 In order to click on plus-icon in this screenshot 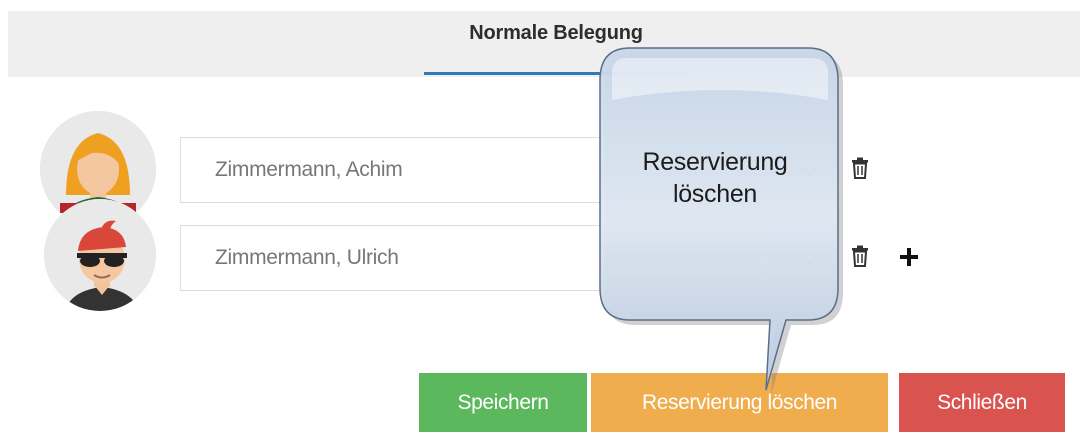, I will do `click(909, 257)`.